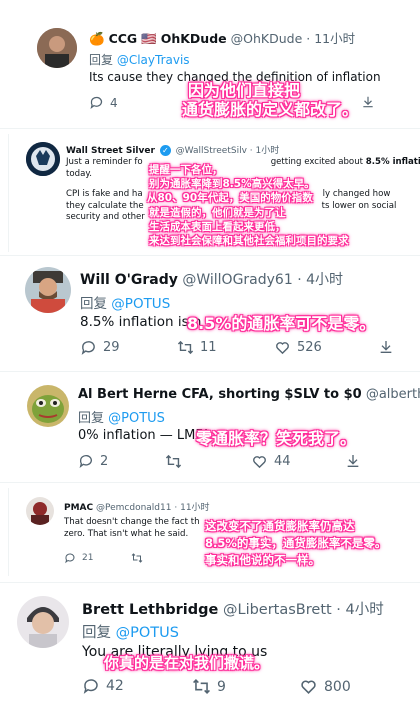 The height and width of the screenshot is (711, 420). What do you see at coordinates (298, 347) in the screenshot?
I see `like-button: 526` at bounding box center [298, 347].